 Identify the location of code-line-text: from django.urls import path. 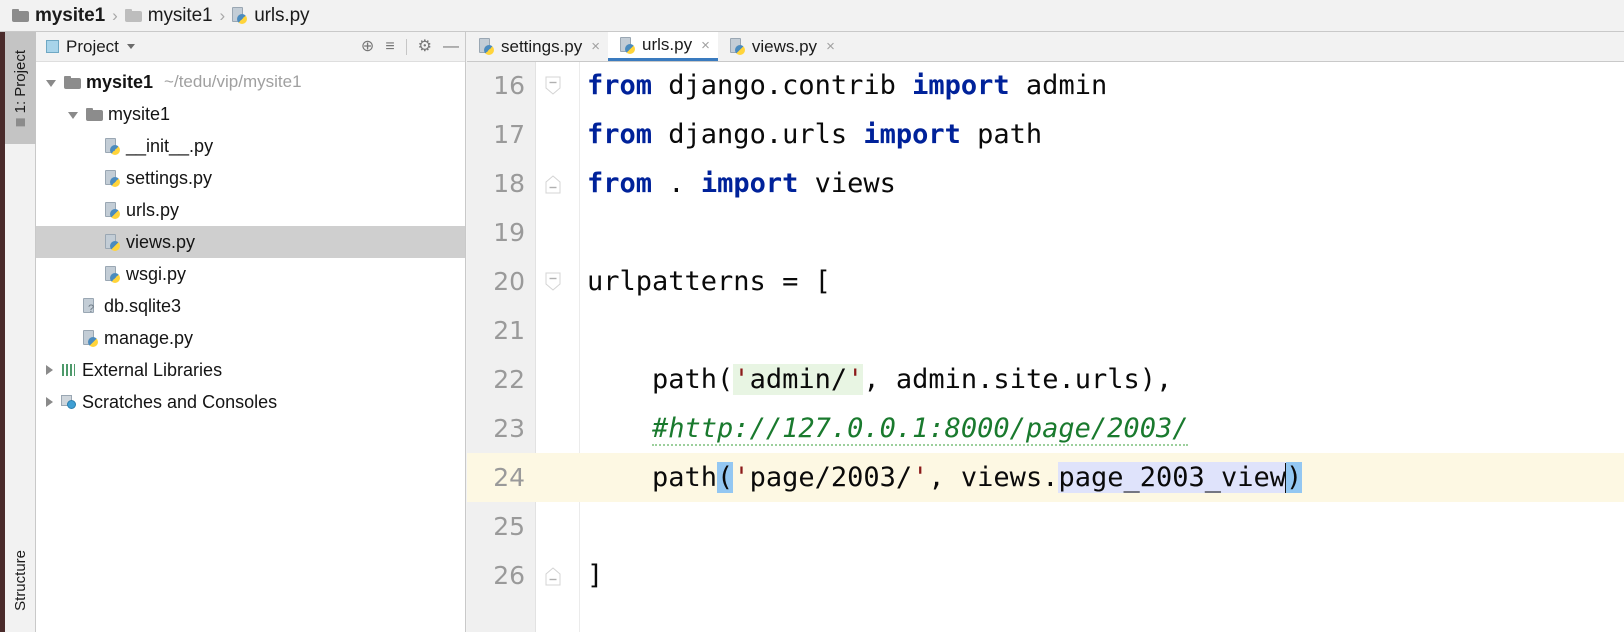
(815, 134).